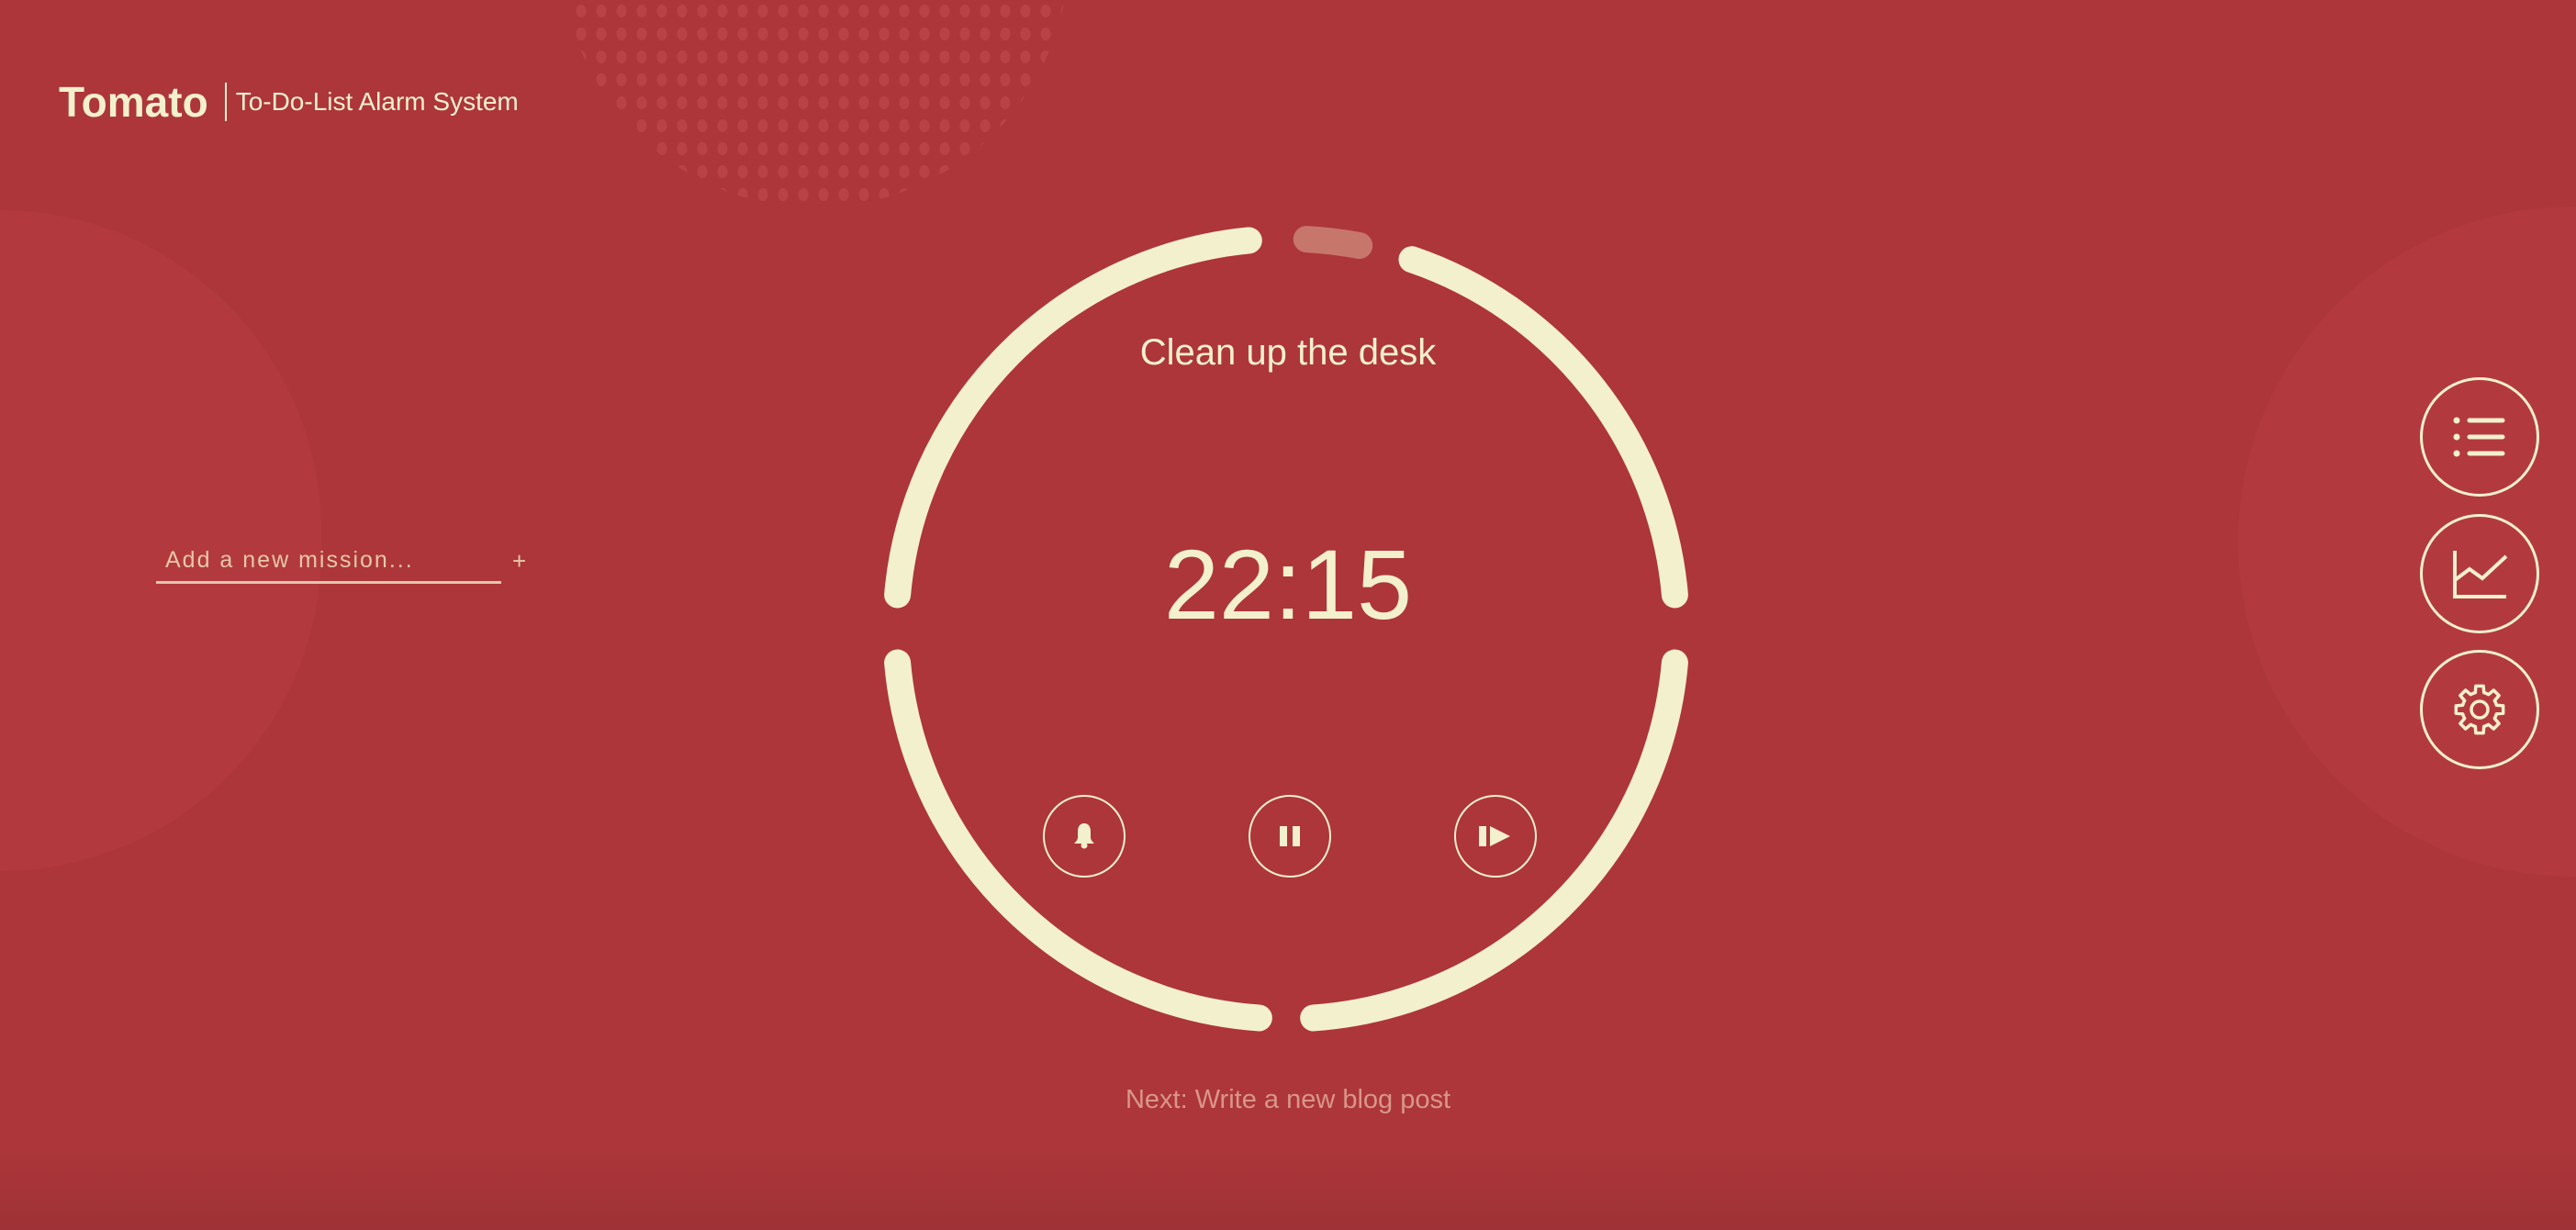 This screenshot has width=2576, height=1230. I want to click on gear-icon, so click(2479, 709).